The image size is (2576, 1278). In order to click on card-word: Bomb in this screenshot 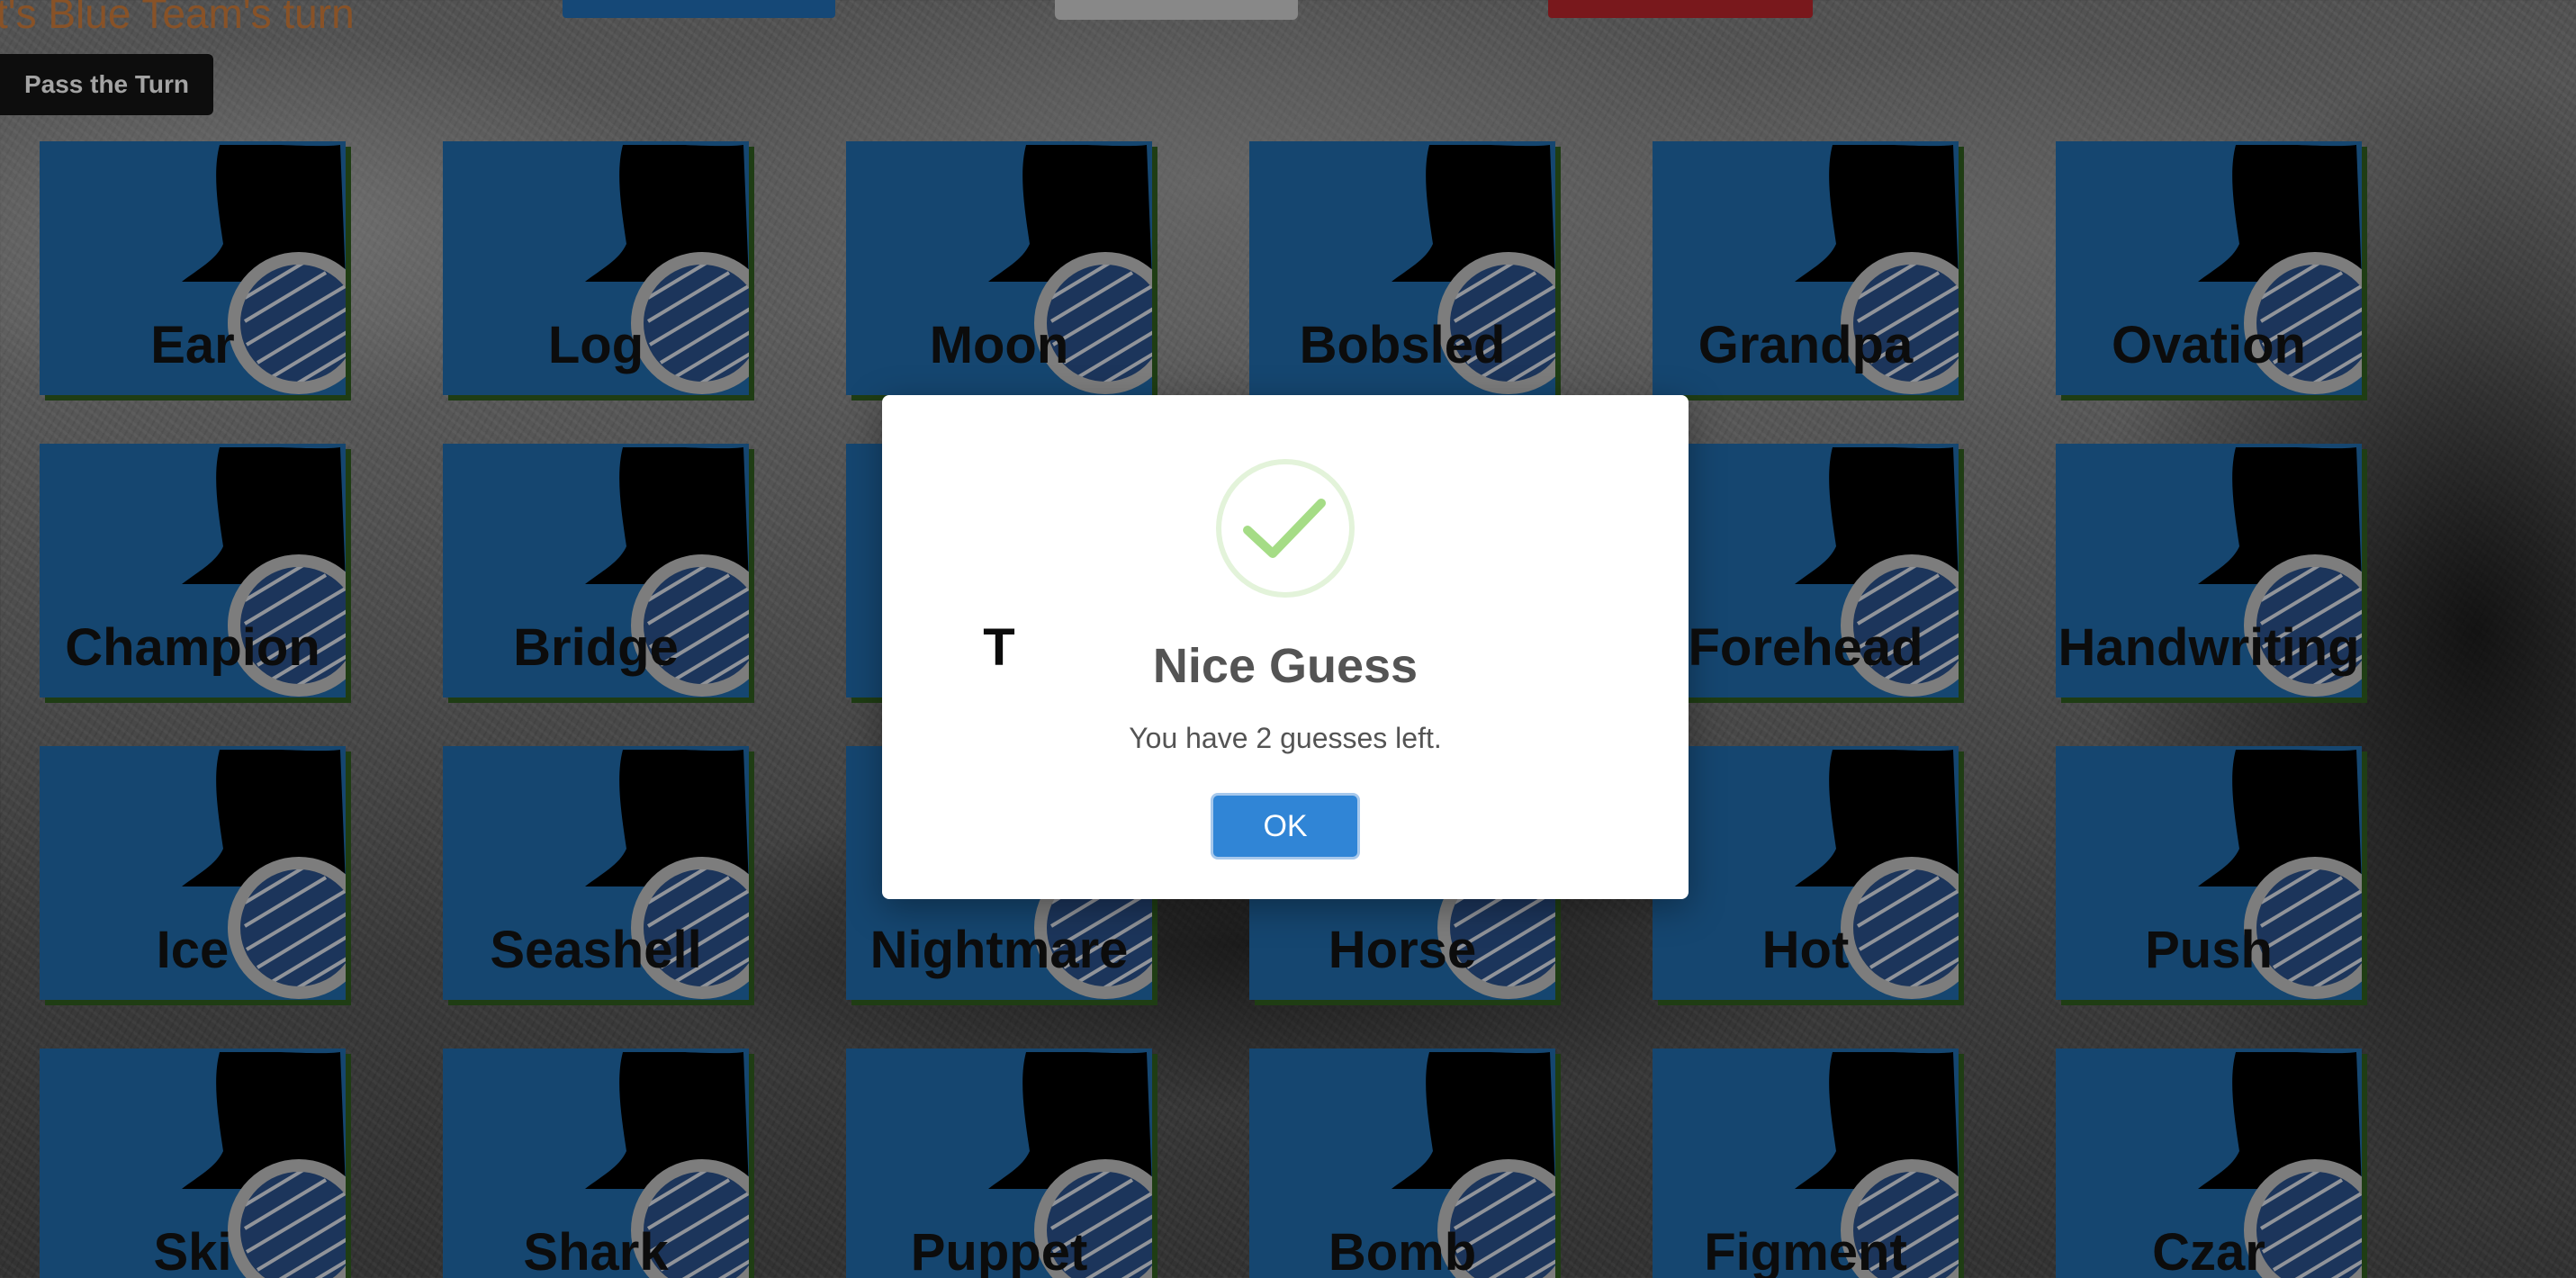, I will do `click(1402, 1251)`.